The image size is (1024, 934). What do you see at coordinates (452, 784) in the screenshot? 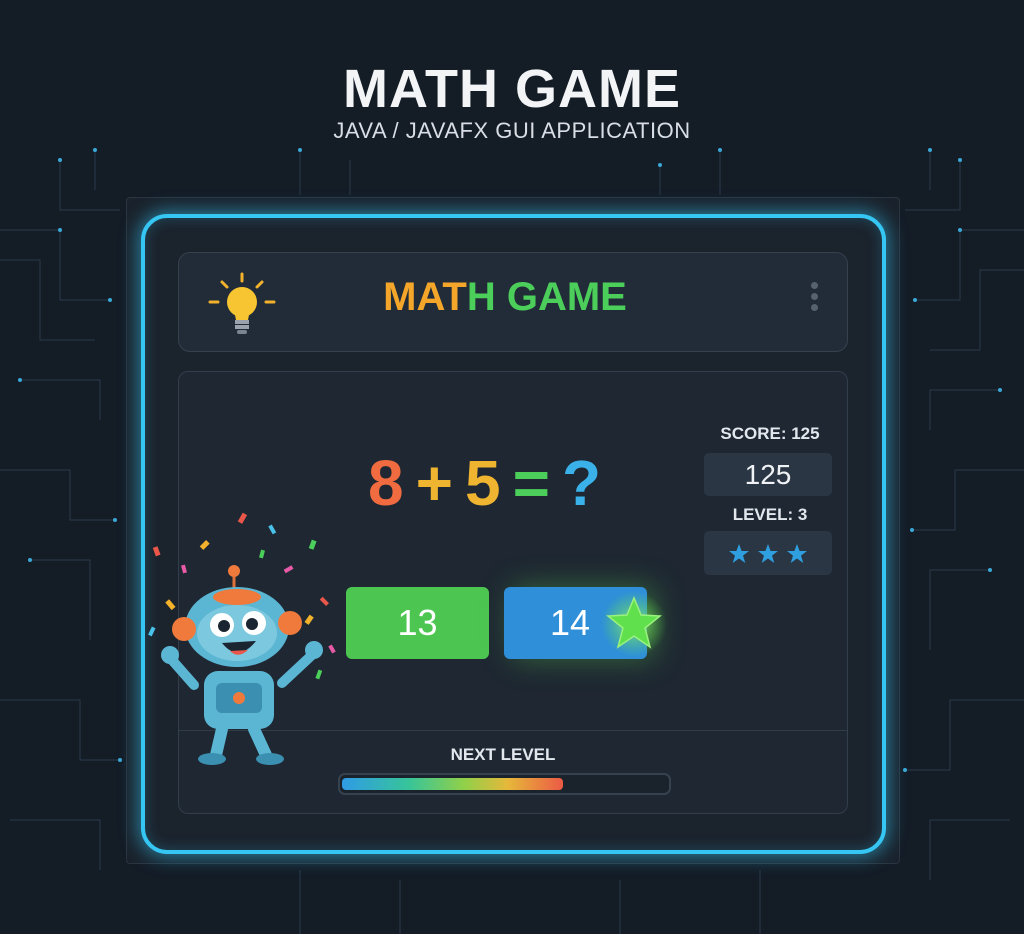
I see `progress-fill` at bounding box center [452, 784].